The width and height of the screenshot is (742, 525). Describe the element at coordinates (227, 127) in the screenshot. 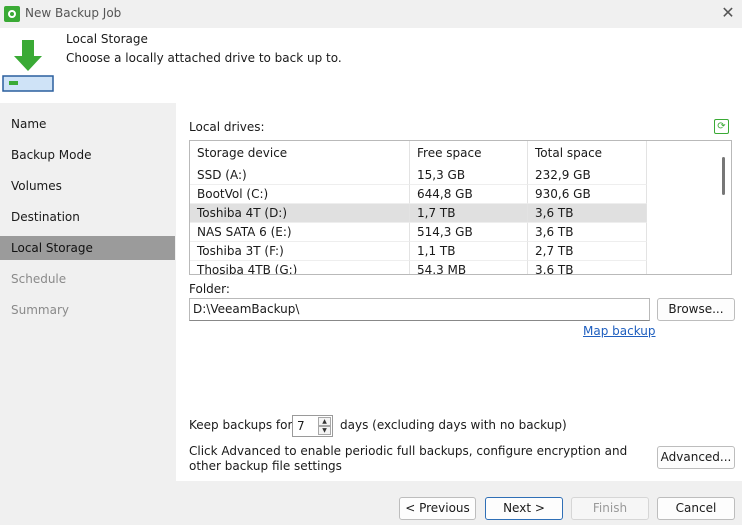

I see `local-drives-label: Local drives:` at that location.